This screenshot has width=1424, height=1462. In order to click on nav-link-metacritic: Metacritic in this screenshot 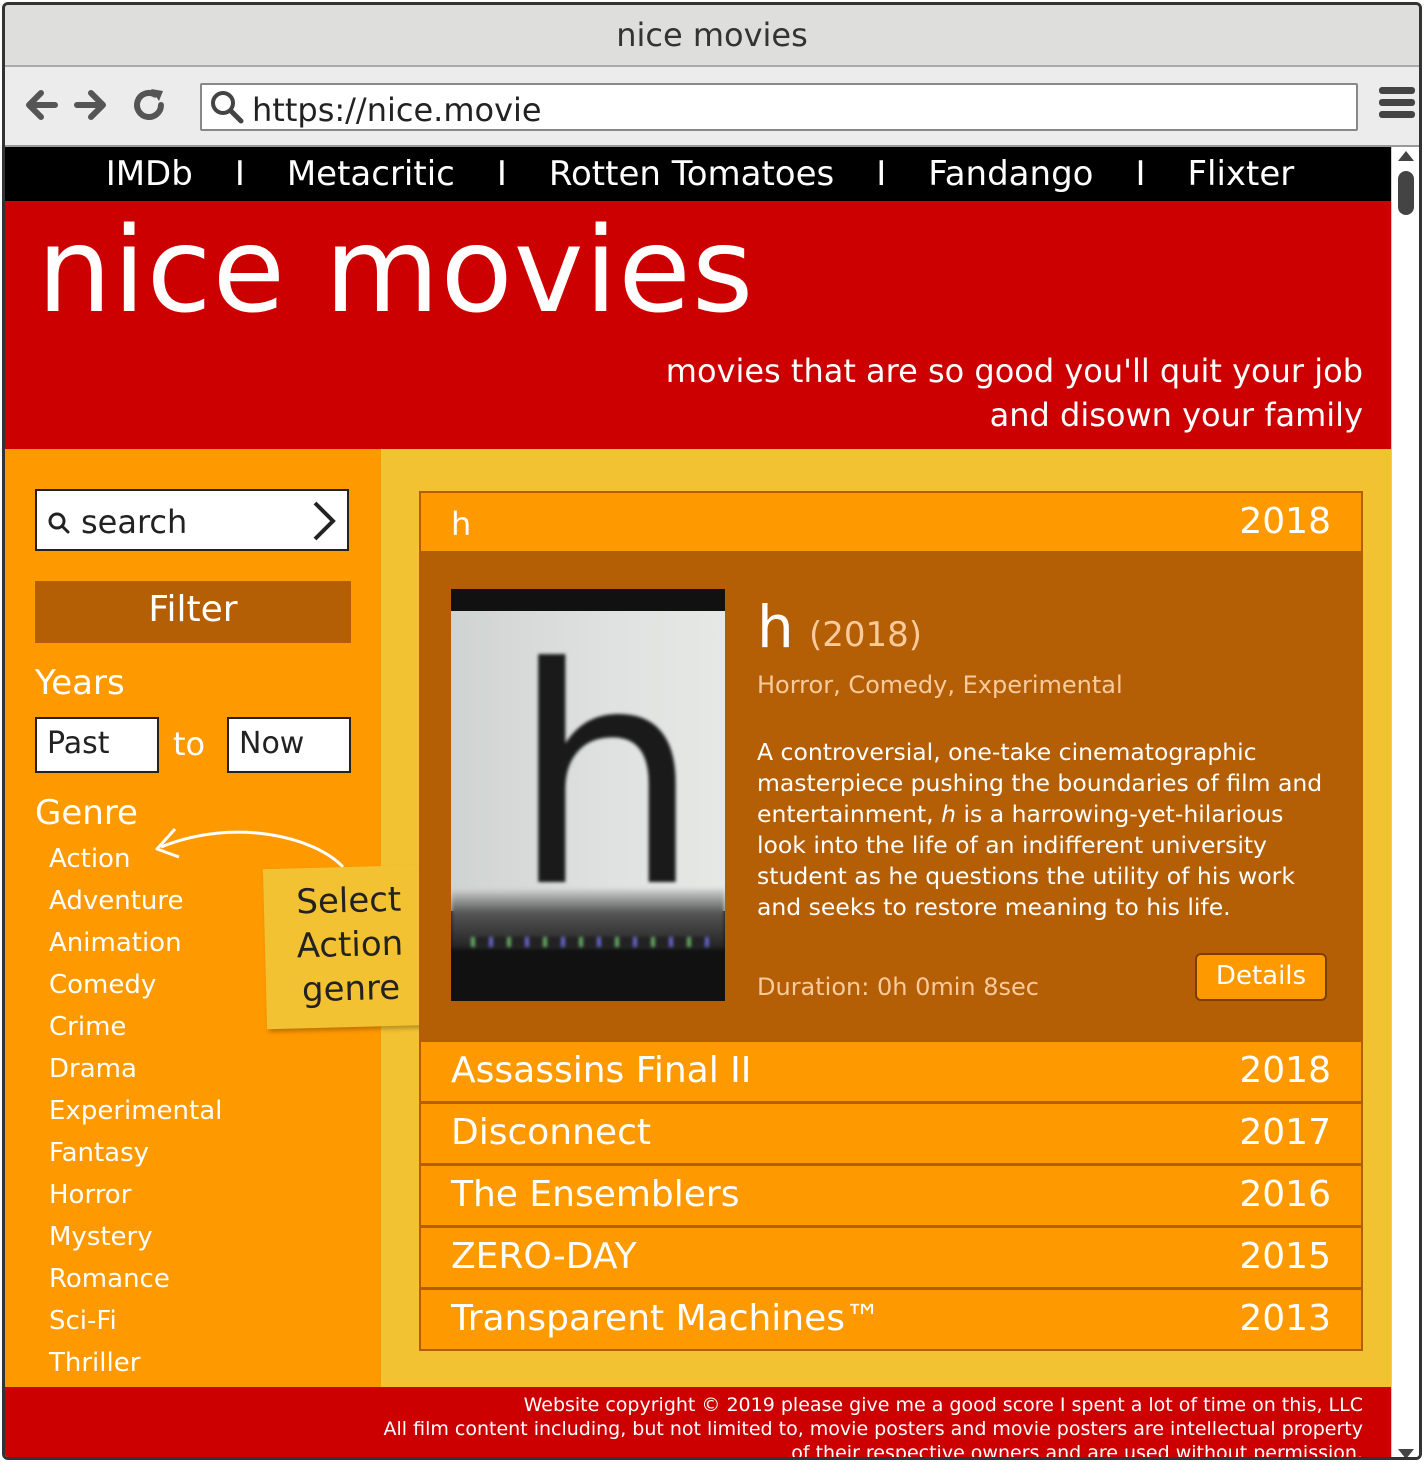, I will do `click(371, 174)`.